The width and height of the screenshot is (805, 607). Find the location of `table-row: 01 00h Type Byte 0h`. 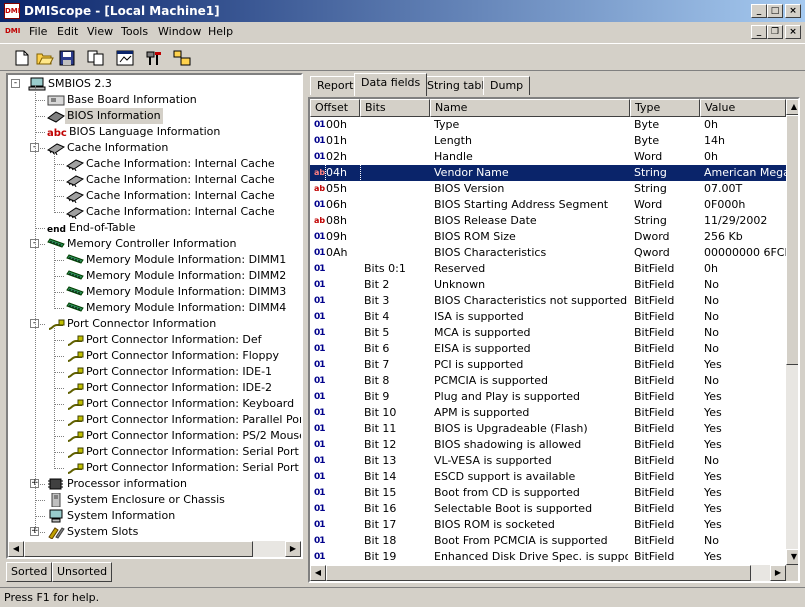

table-row: 01 00h Type Byte 0h is located at coordinates (548, 125).